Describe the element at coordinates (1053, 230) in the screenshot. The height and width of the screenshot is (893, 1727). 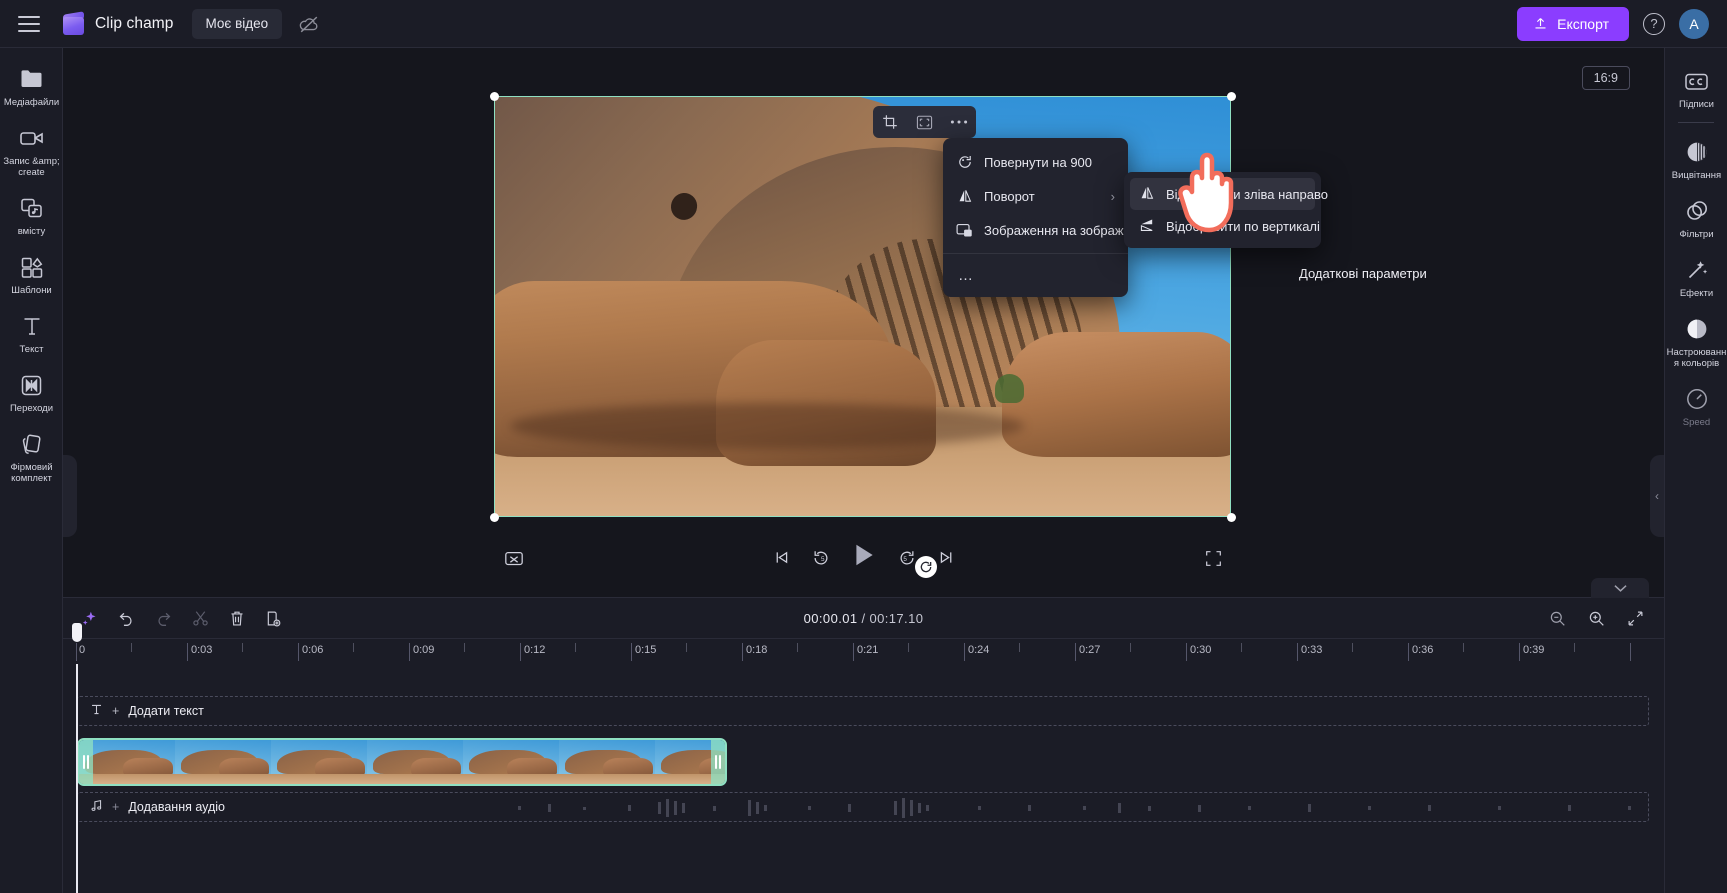
I see `menu-item-pip: Зображення на зображенні ›` at that location.